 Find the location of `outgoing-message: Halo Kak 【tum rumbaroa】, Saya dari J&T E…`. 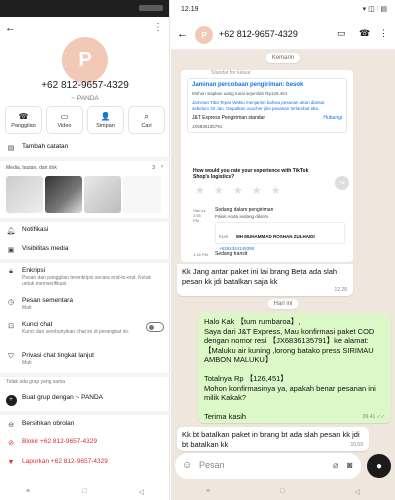

outgoing-message: Halo Kak 【tum rumbaroa】, Saya dari J&T E… is located at coordinates (294, 368).